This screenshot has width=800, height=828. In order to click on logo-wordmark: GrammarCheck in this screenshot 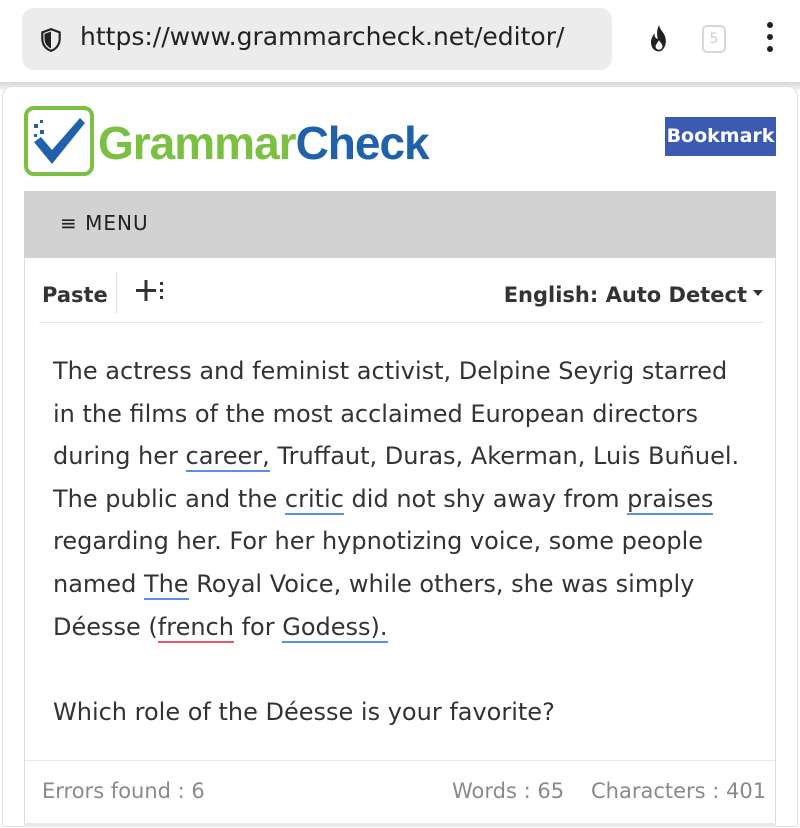, I will do `click(264, 143)`.